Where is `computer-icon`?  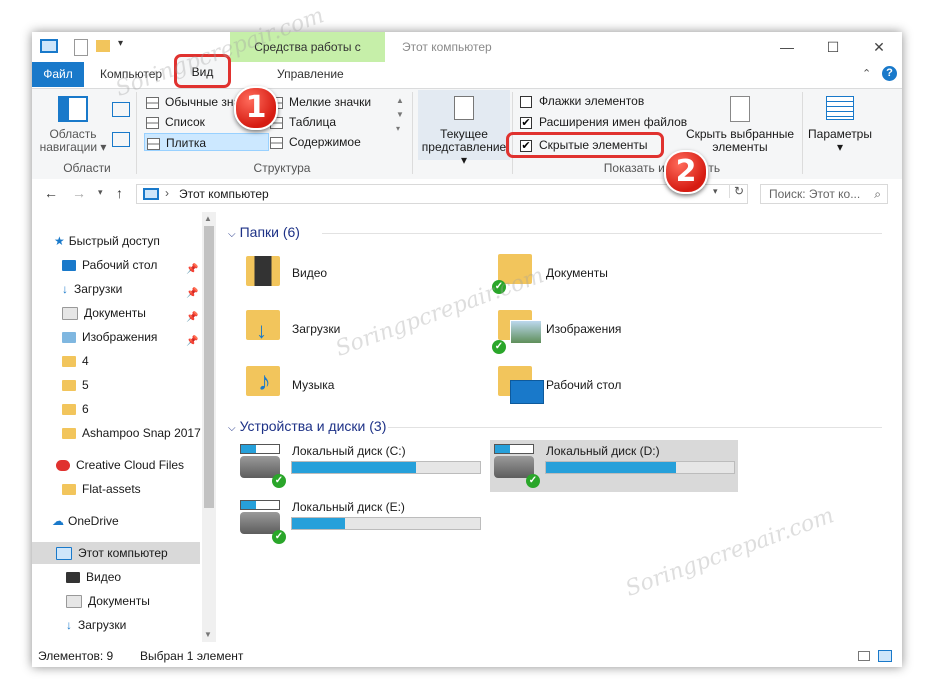 computer-icon is located at coordinates (151, 194).